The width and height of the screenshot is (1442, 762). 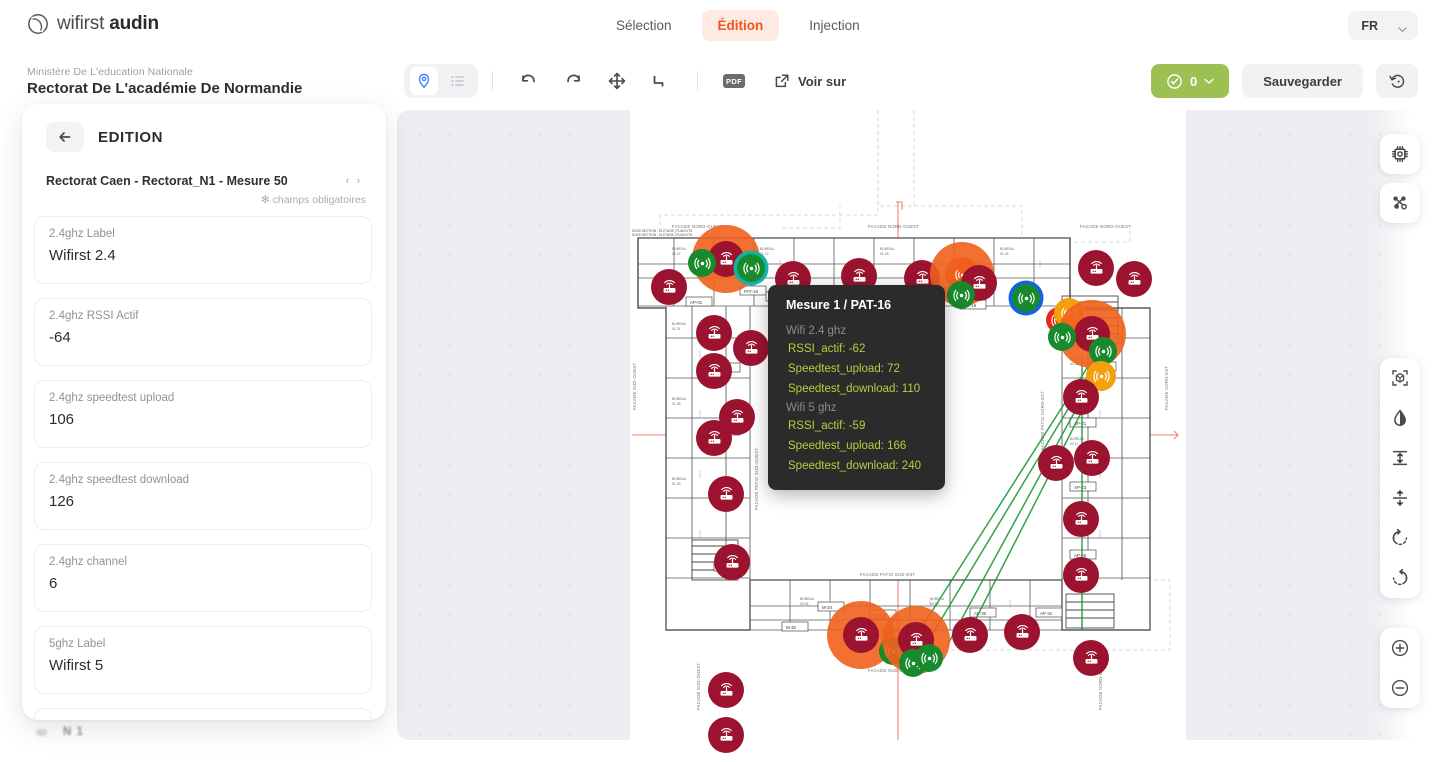 What do you see at coordinates (839, 305) in the screenshot?
I see `tooltip-title: Mesure 1 / PAT-16` at bounding box center [839, 305].